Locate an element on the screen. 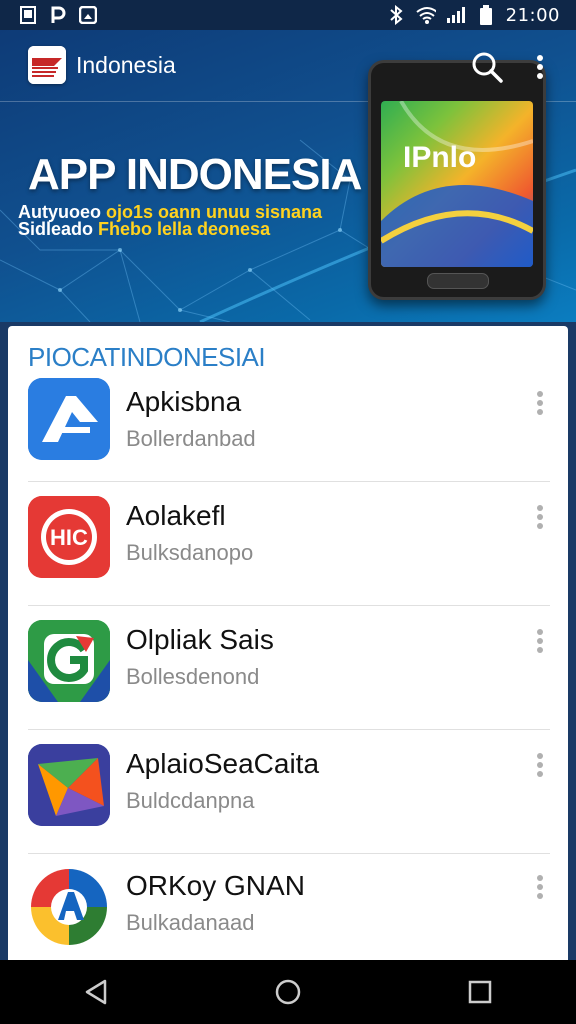 The height and width of the screenshot is (1024, 576). g-arrow-icon is located at coordinates (69, 661).